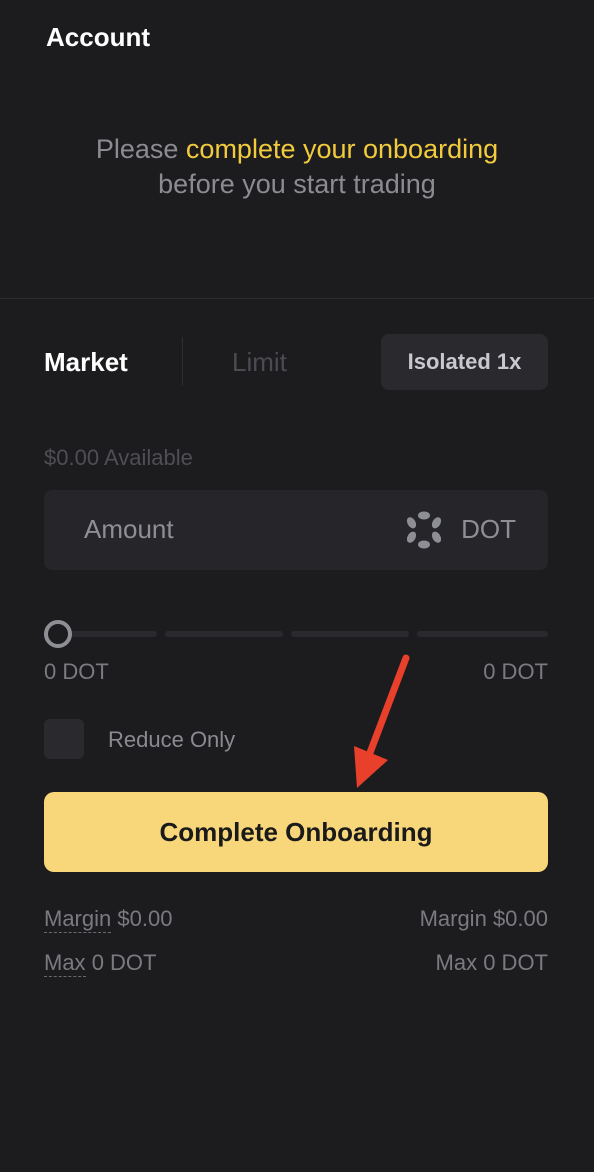 The width and height of the screenshot is (594, 1172). What do you see at coordinates (118, 457) in the screenshot?
I see `available-balance: $0.00 Available` at bounding box center [118, 457].